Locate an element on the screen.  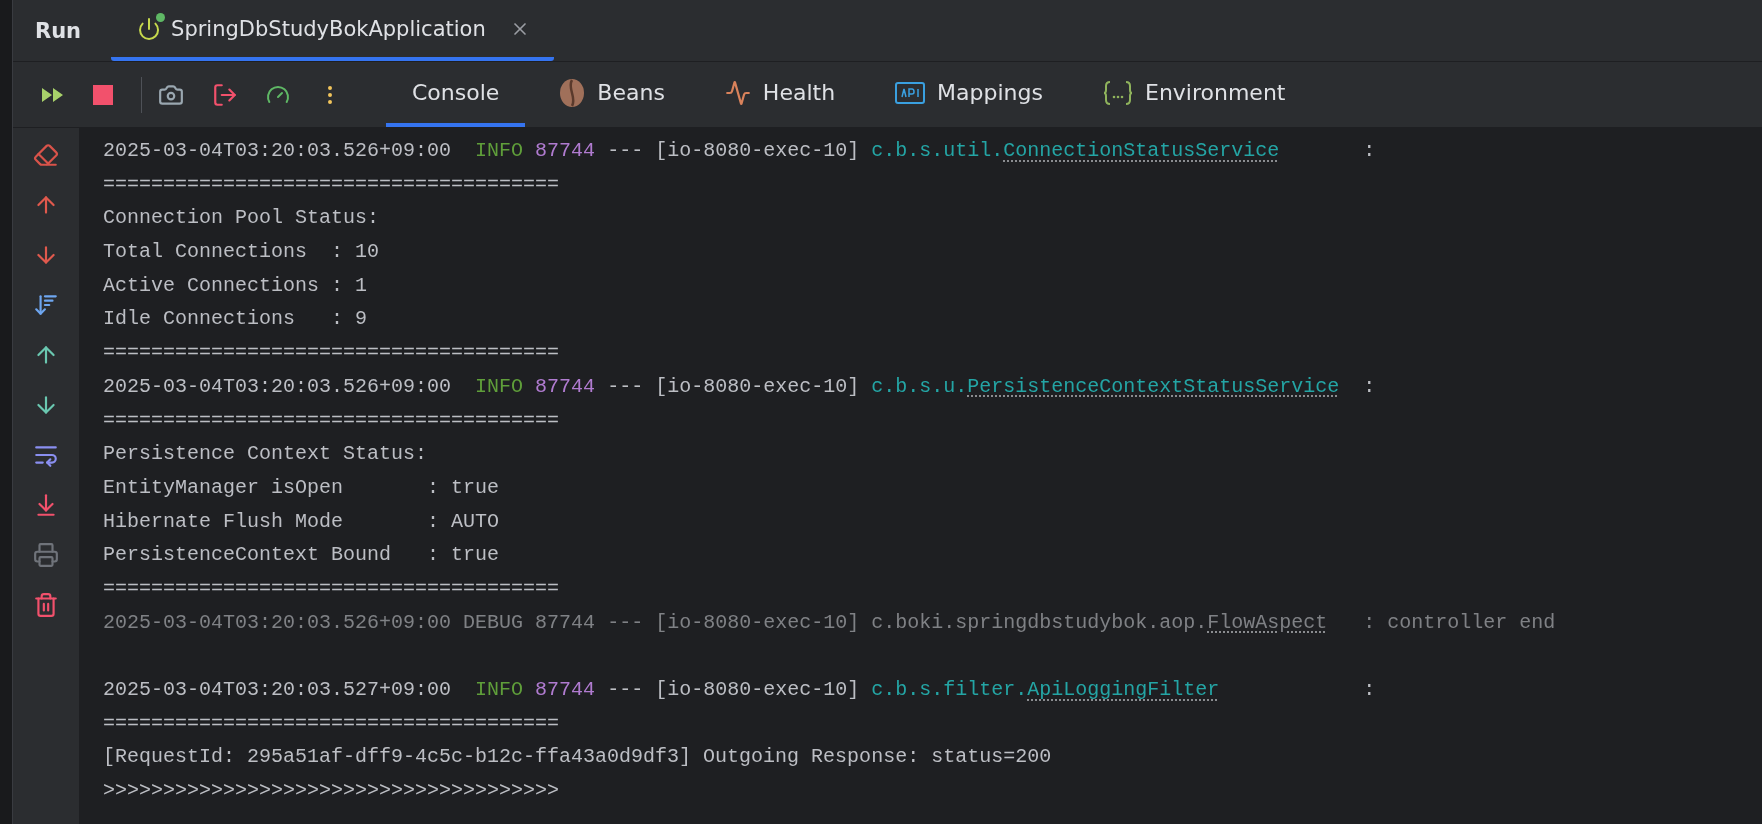
console-line: Hibernate Flush Mode : AUTO is located at coordinates (301, 521).